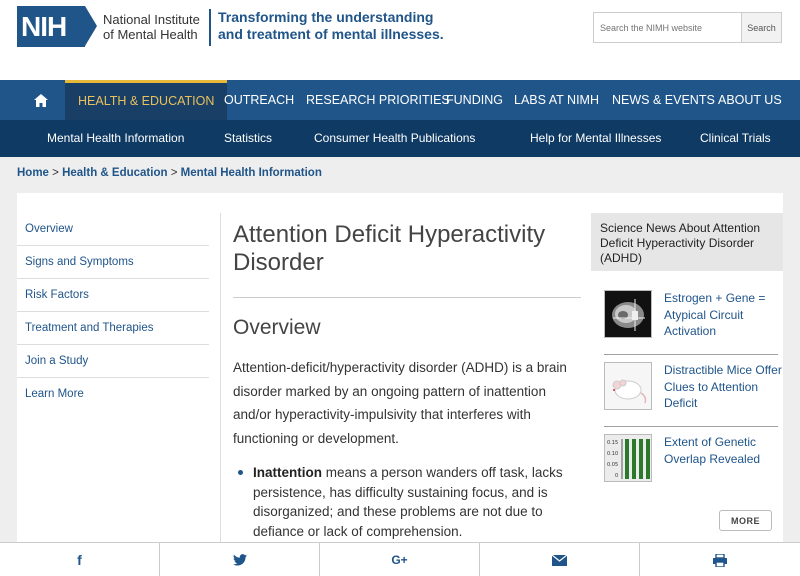 The width and height of the screenshot is (800, 576). Describe the element at coordinates (667, 27) in the screenshot. I see `search-input` at that location.